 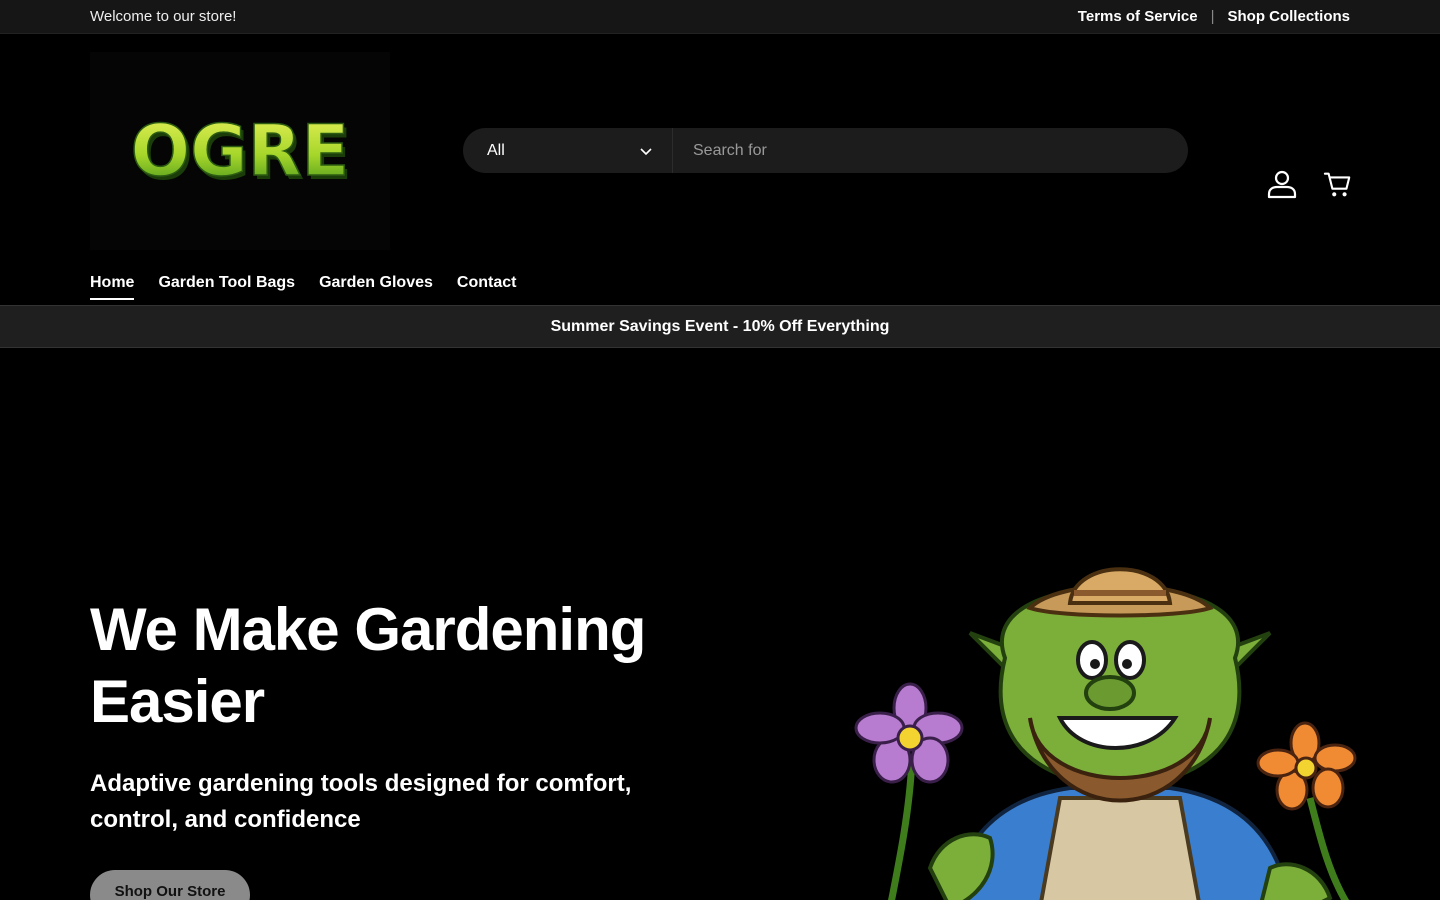 I want to click on cart-icon, so click(x=1337, y=184).